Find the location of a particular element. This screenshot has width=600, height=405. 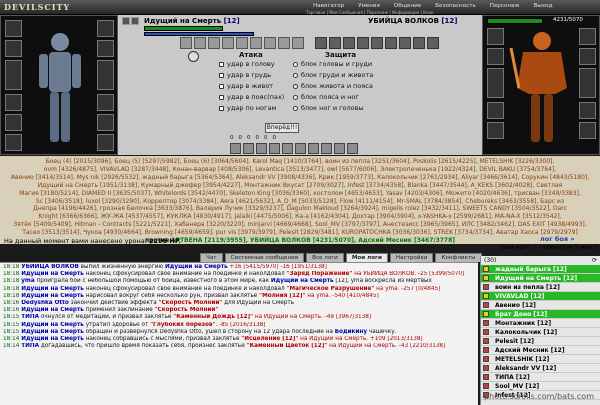

attack-chest-option: удар в грудь is located at coordinates (245, 75).